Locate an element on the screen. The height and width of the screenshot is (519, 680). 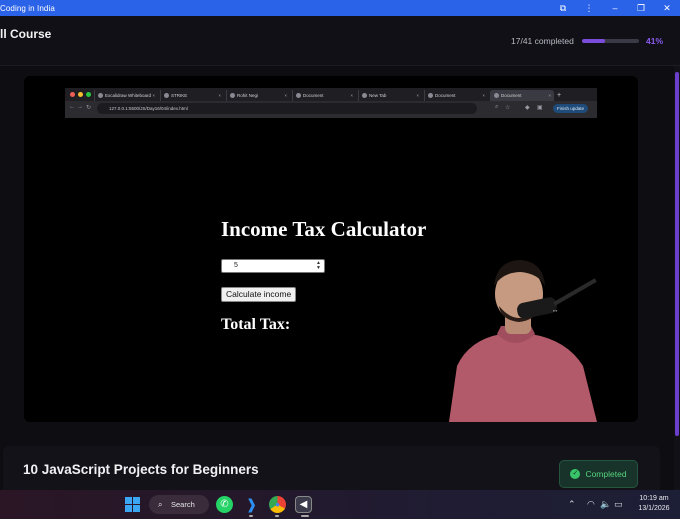
browser-tab-label: New Tab is located at coordinates (378, 95).